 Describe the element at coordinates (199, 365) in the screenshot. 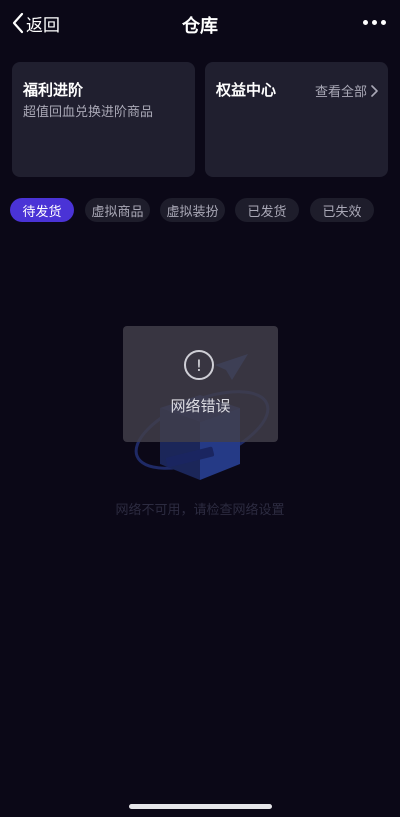

I see `exclamation-icon: !` at that location.